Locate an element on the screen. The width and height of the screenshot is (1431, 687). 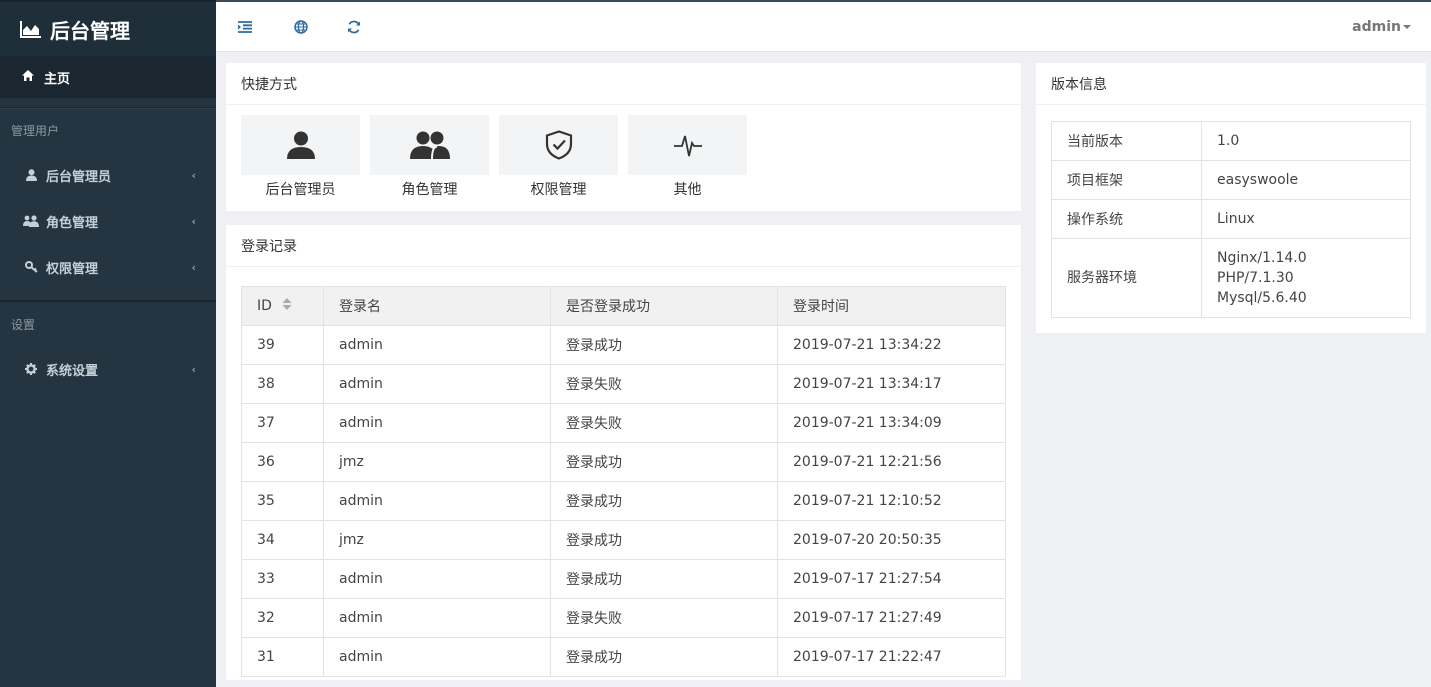
brand: 后台管理 is located at coordinates (108, 28).